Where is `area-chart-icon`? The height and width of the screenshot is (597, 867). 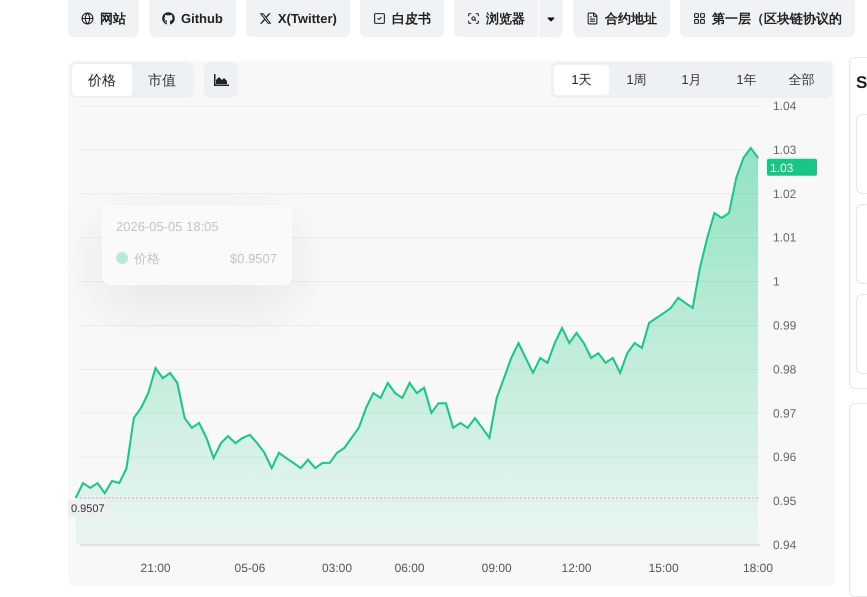 area-chart-icon is located at coordinates (221, 80).